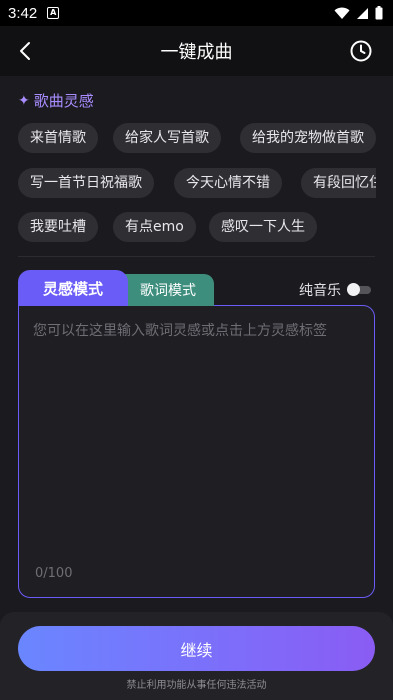 The width and height of the screenshot is (393, 700). Describe the element at coordinates (320, 291) in the screenshot. I see `pure-music-label: 纯音乐` at that location.